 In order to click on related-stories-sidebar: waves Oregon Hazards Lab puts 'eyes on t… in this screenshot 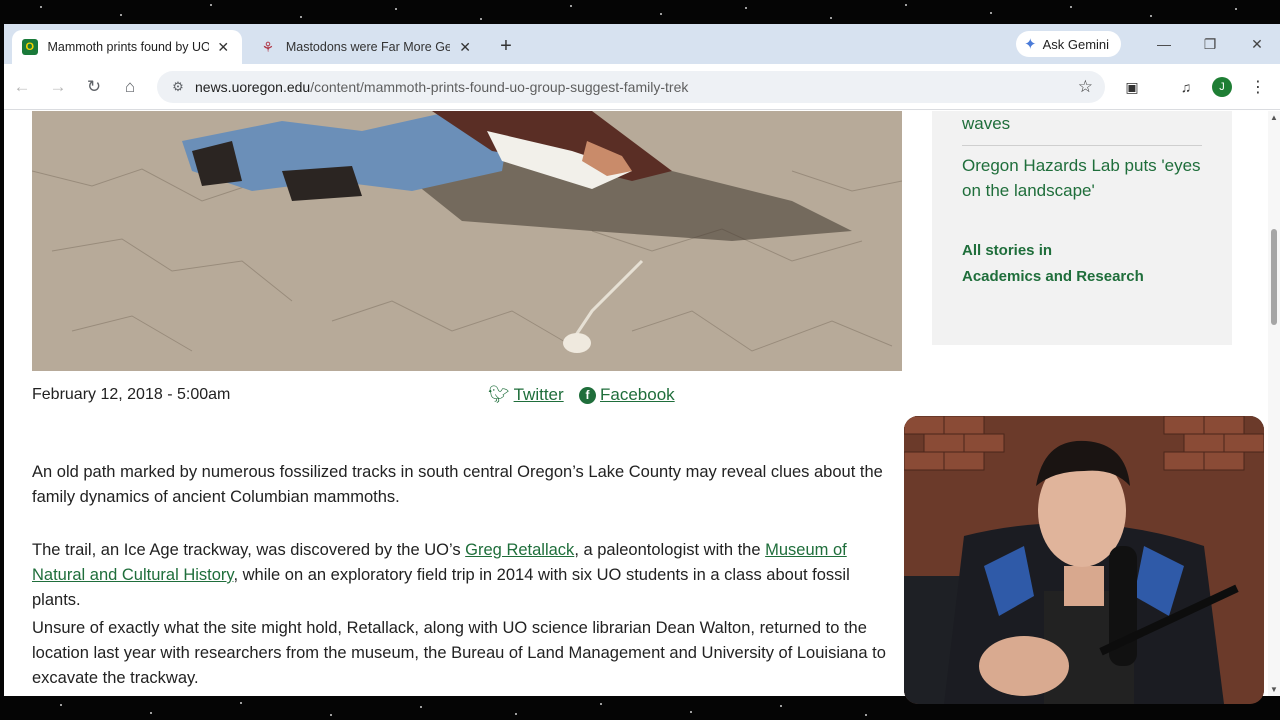, I will do `click(1082, 228)`.